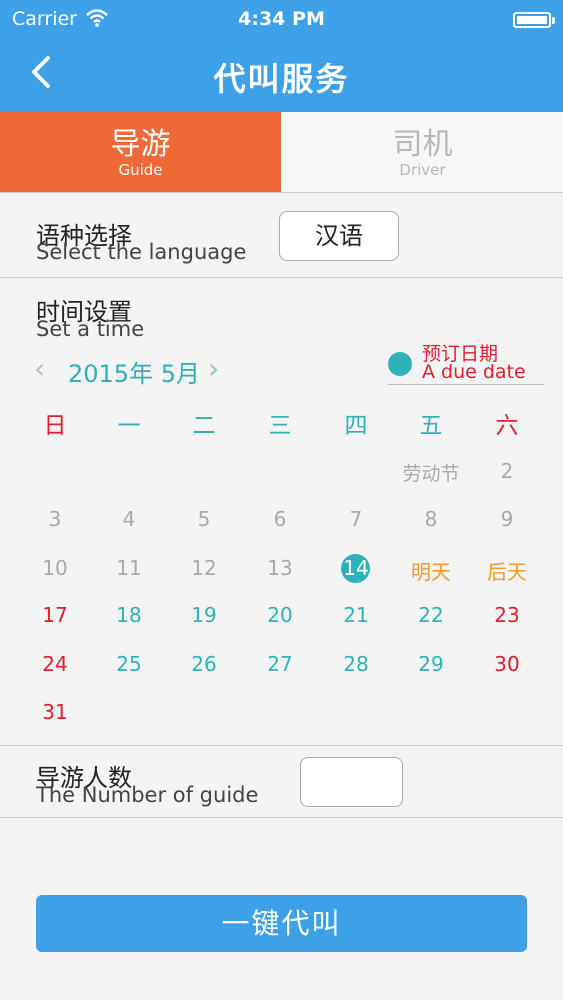 This screenshot has width=563, height=1000. Describe the element at coordinates (55, 615) in the screenshot. I see `calendar-day: 17` at that location.